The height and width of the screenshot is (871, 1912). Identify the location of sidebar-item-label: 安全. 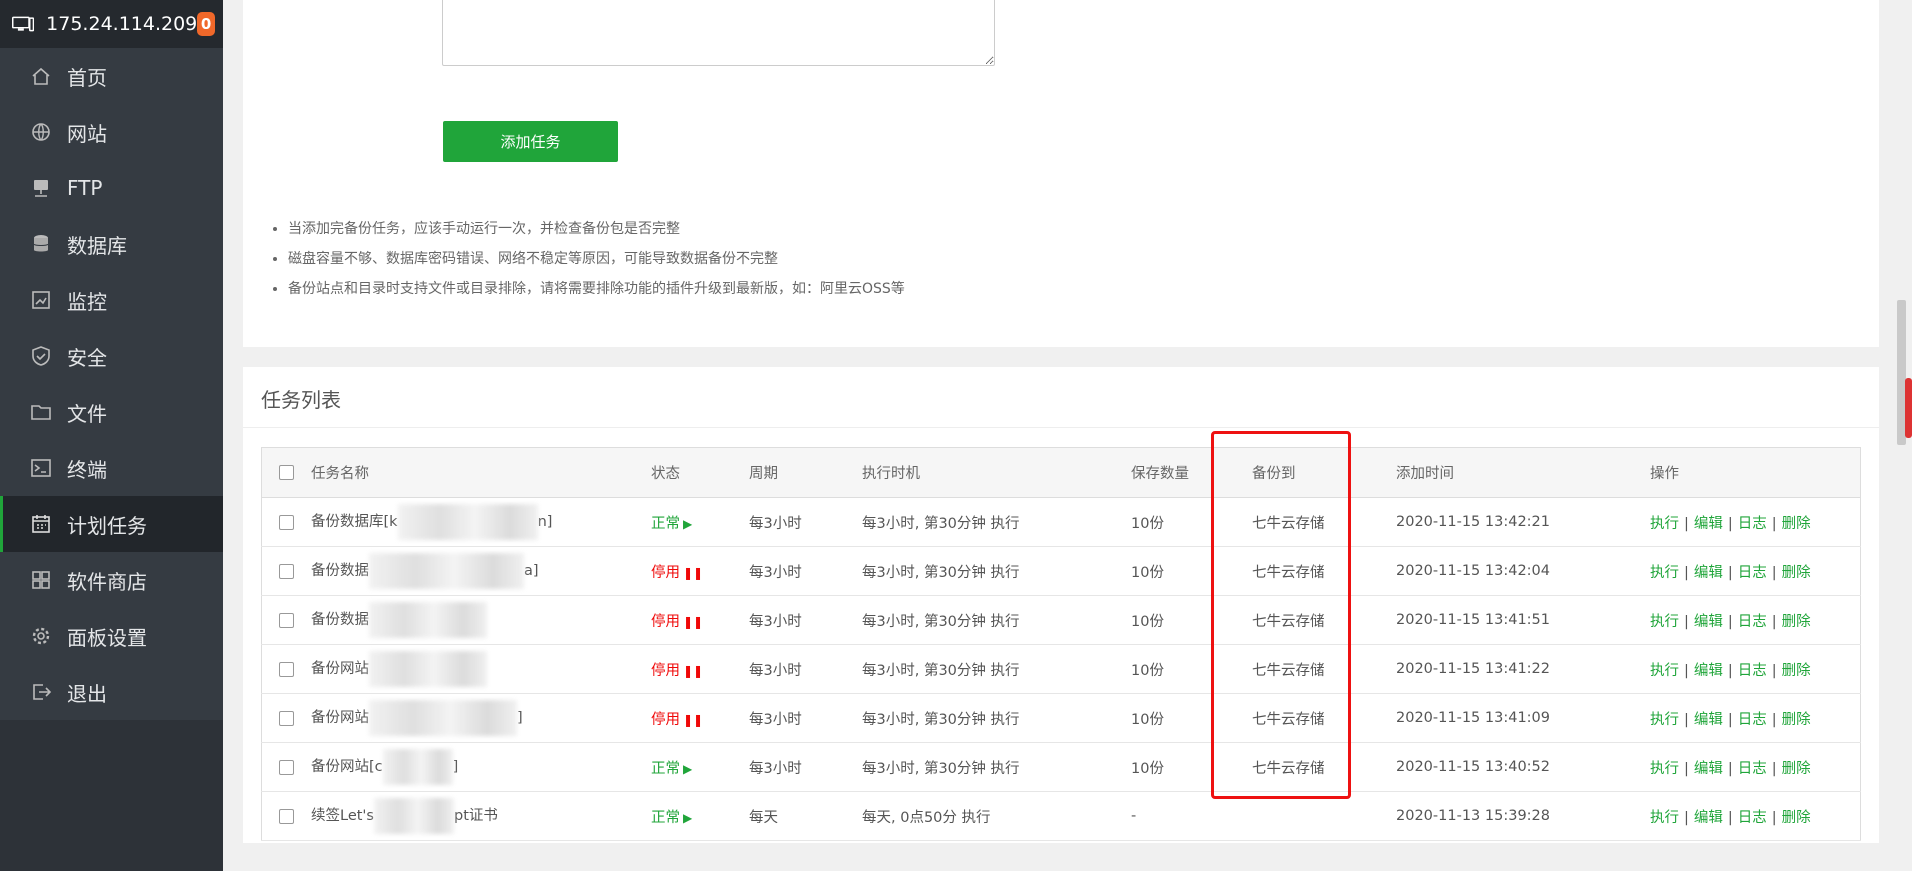
(87, 357).